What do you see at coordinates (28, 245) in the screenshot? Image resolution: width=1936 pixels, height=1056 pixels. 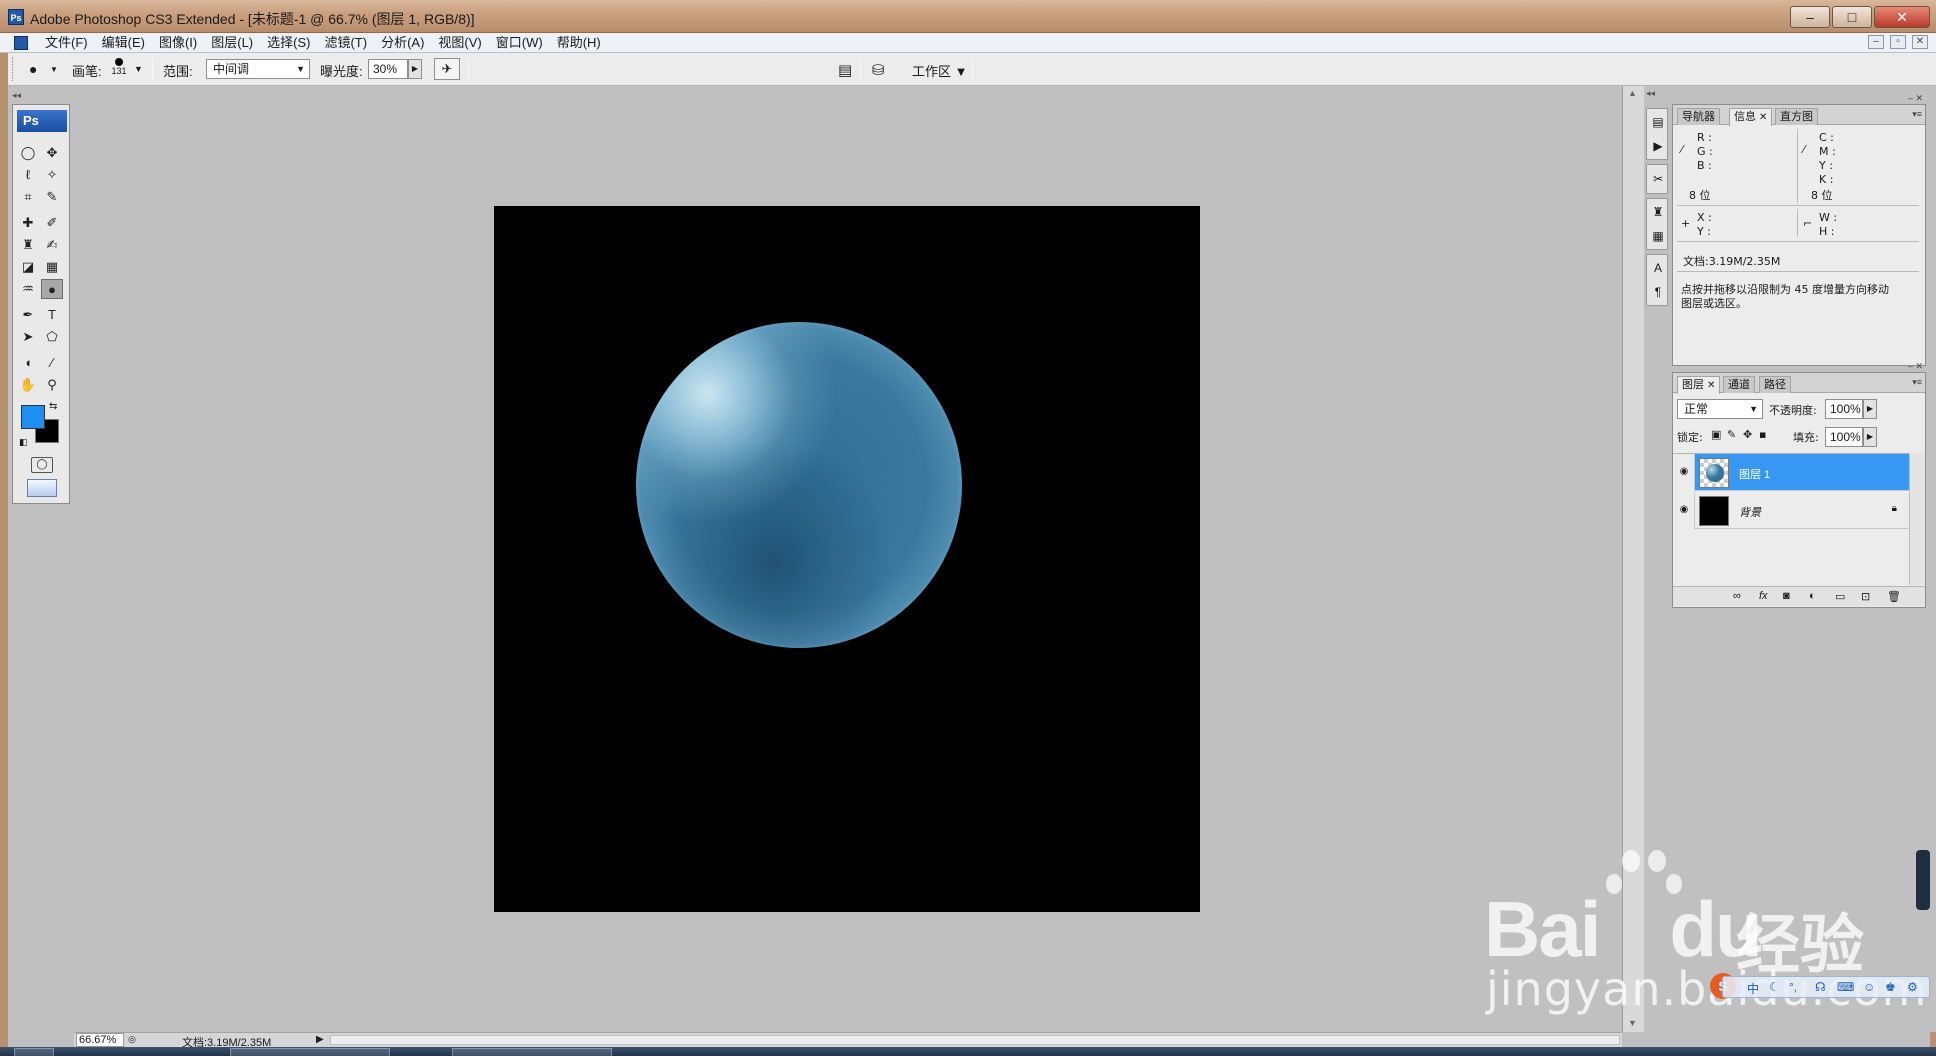 I see `clone-stamp-icon: ♜` at bounding box center [28, 245].